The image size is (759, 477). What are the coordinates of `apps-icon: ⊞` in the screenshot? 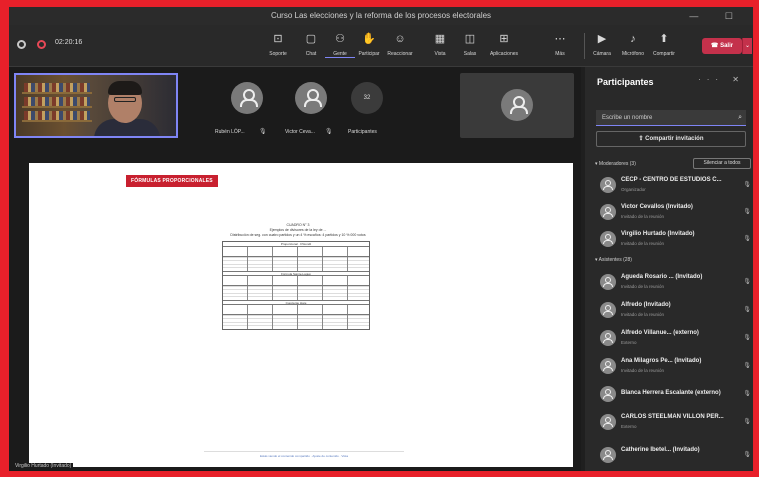 It's located at (504, 39).